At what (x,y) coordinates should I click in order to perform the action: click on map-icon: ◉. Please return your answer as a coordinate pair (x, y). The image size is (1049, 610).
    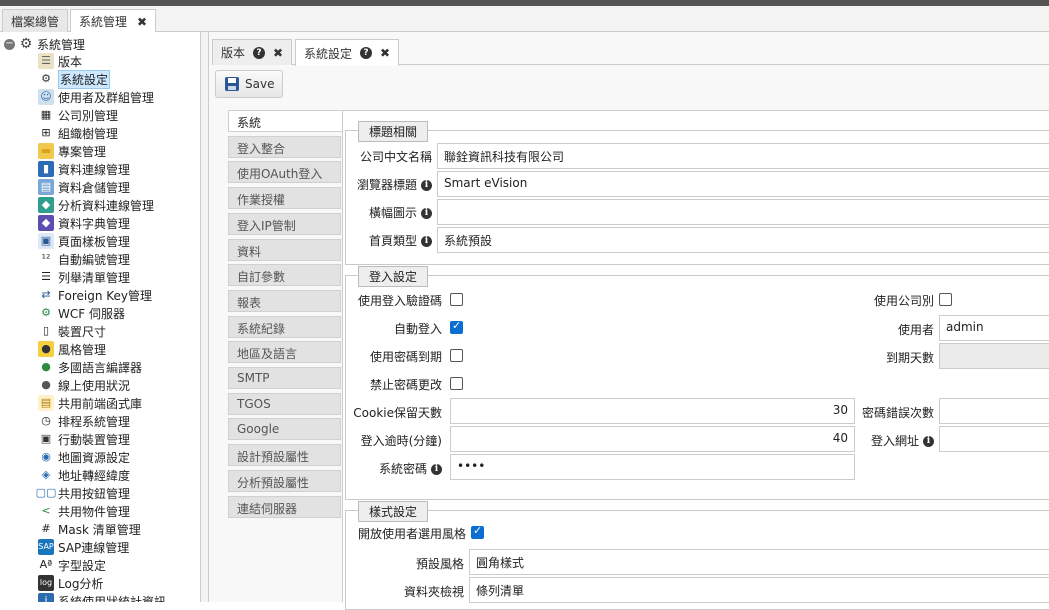
    Looking at the image, I should click on (46, 456).